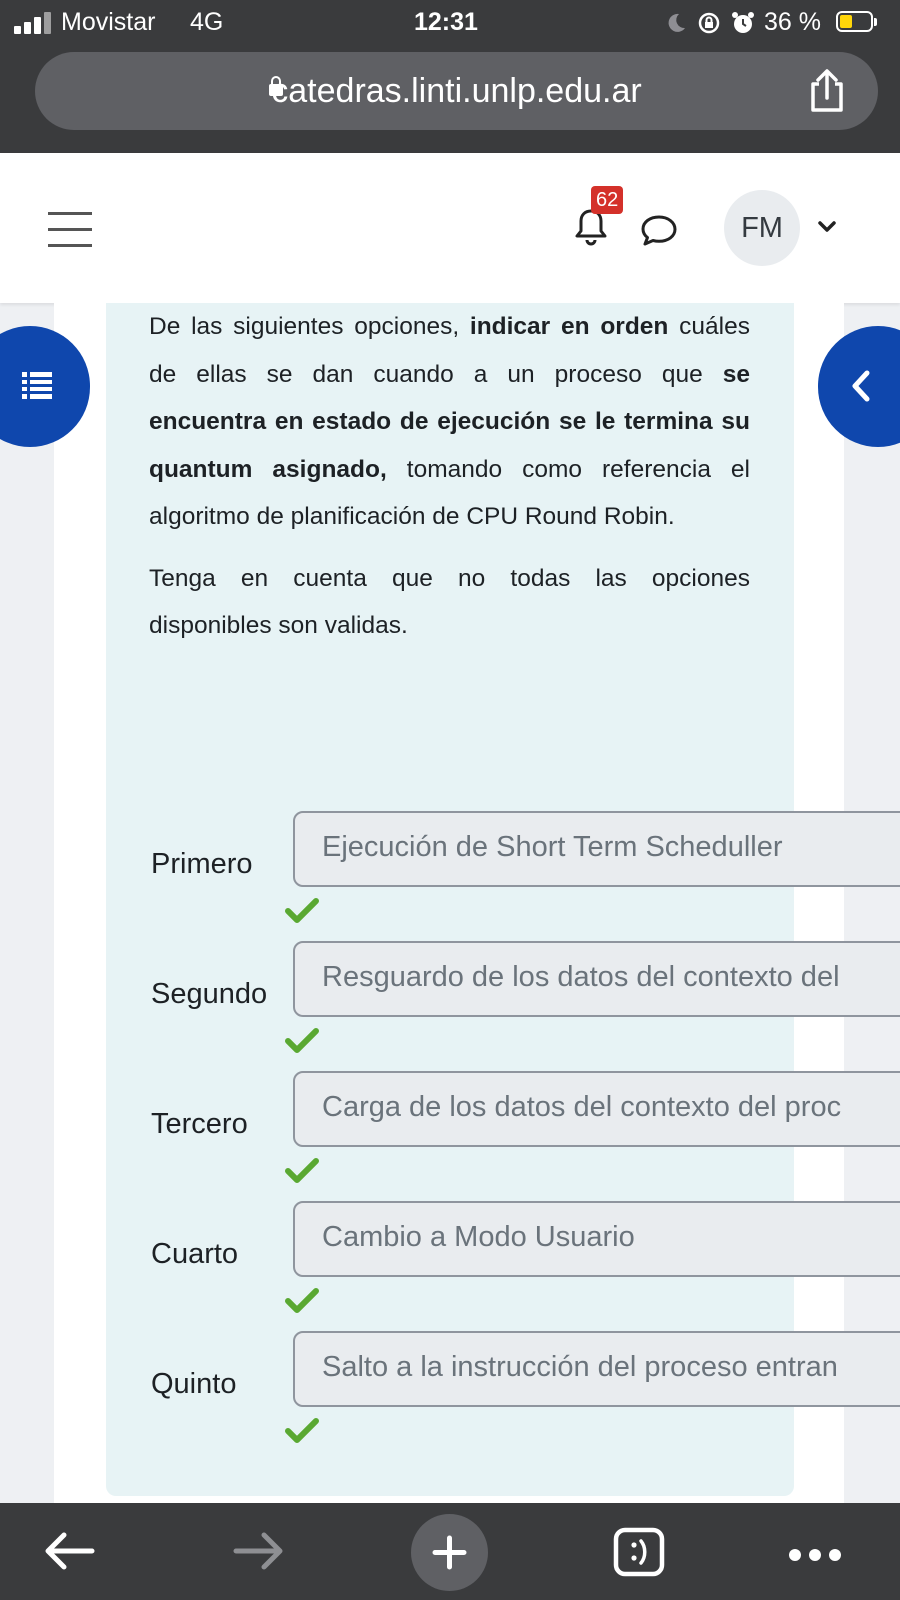 Image resolution: width=900 pixels, height=1600 pixels. I want to click on status-bar: Movistar 4G 12:31 36 %, so click(450, 23).